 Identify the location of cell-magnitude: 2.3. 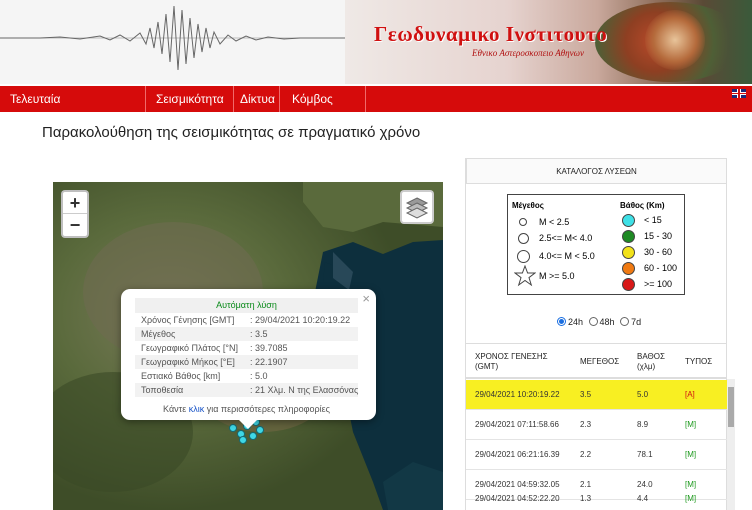
(586, 424).